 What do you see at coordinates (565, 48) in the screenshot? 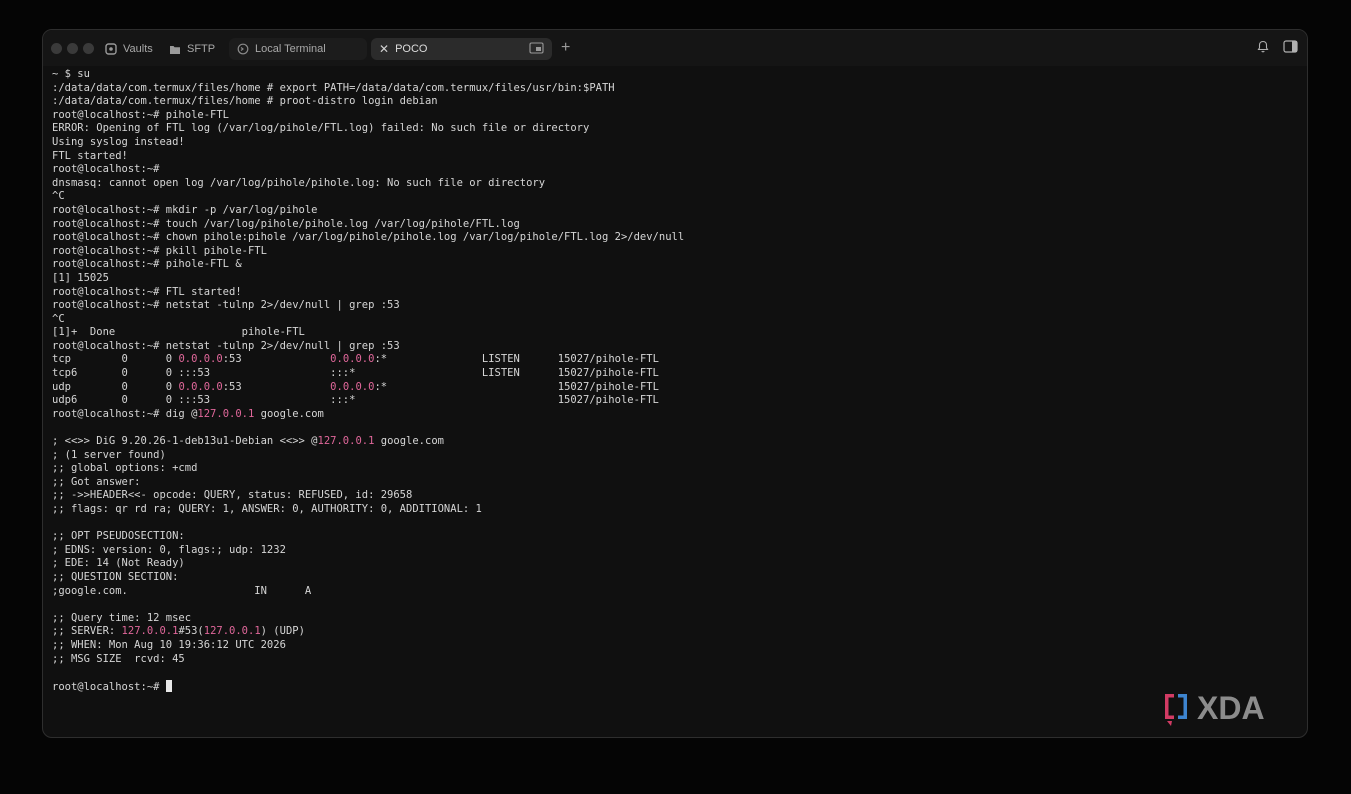
I see `new-tab-button: +` at bounding box center [565, 48].